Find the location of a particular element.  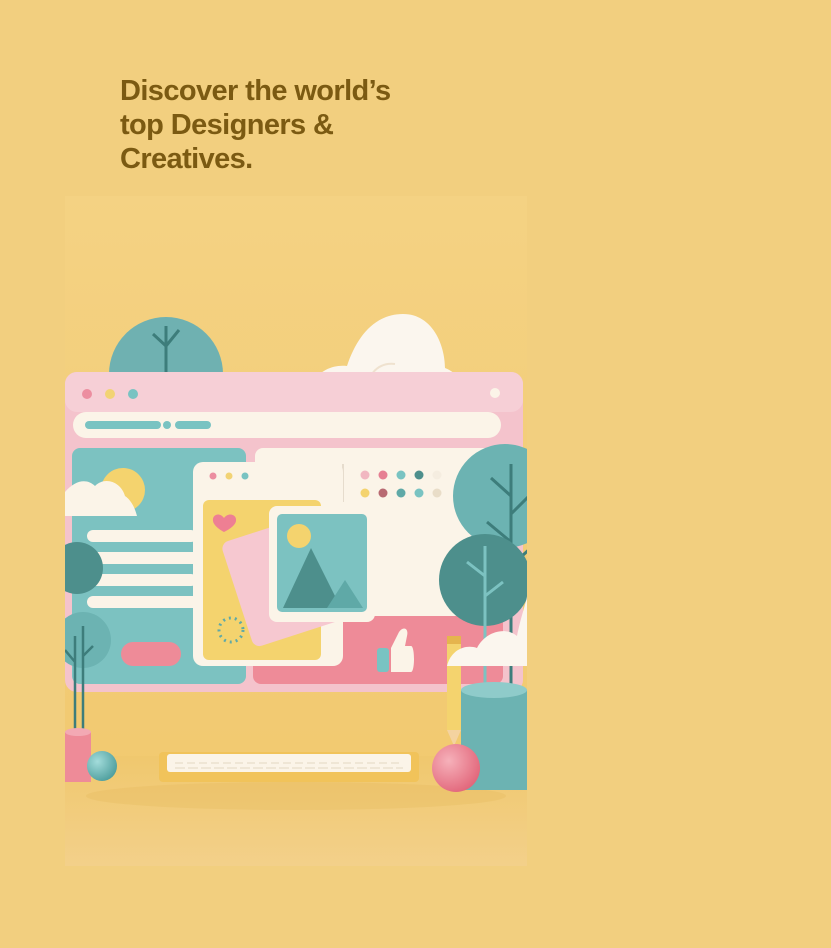

headline-line-2: top Designers & is located at coordinates (227, 125).